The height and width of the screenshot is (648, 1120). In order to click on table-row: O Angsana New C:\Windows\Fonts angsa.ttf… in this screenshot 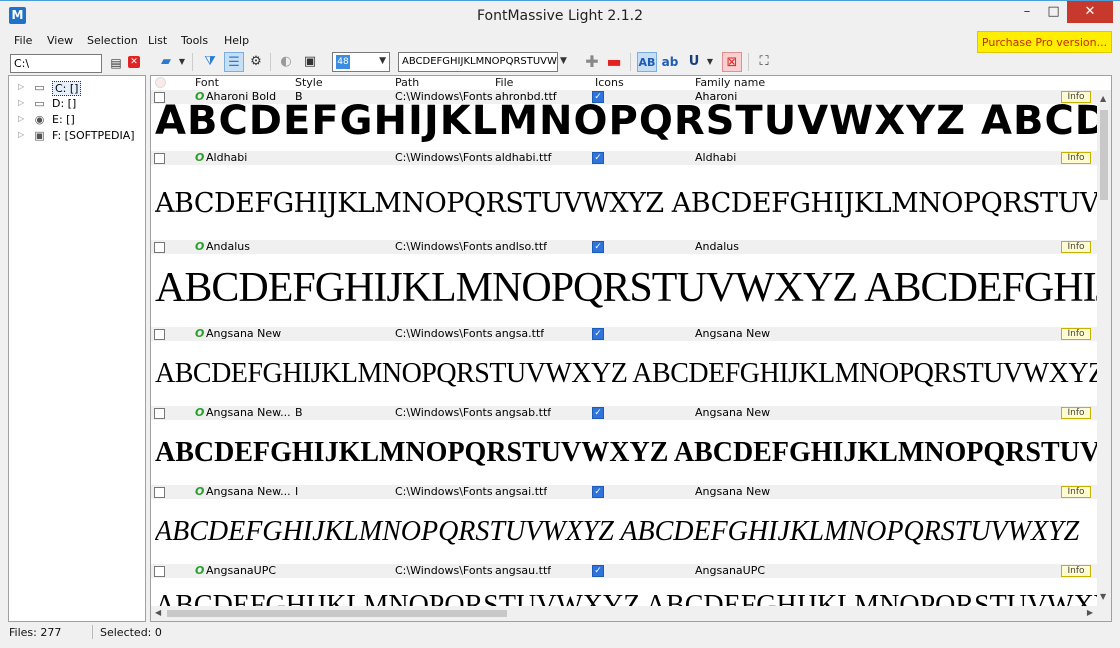, I will do `click(624, 334)`.